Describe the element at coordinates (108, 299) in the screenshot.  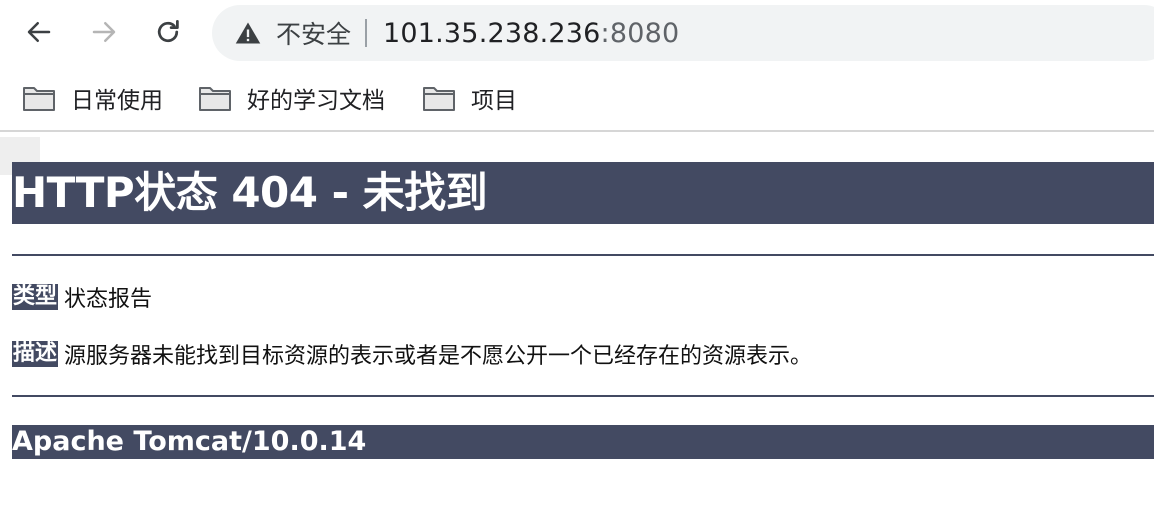
I see `type-value: 状态报告` at that location.